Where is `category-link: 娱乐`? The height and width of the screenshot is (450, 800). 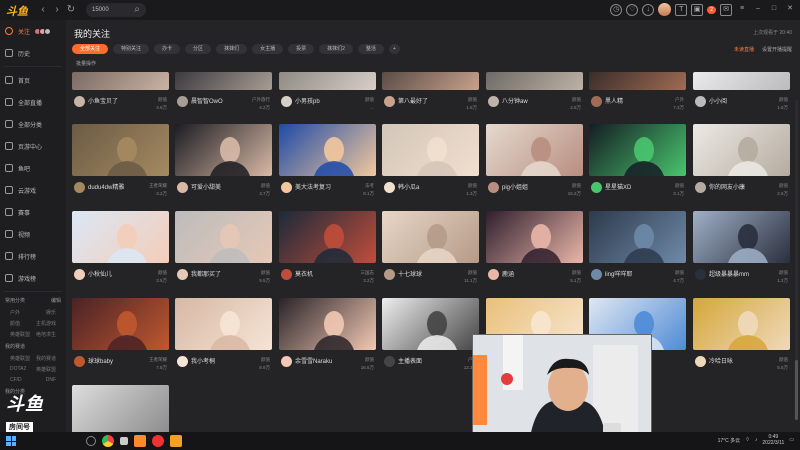
category-link: 娱乐 is located at coordinates (51, 312).